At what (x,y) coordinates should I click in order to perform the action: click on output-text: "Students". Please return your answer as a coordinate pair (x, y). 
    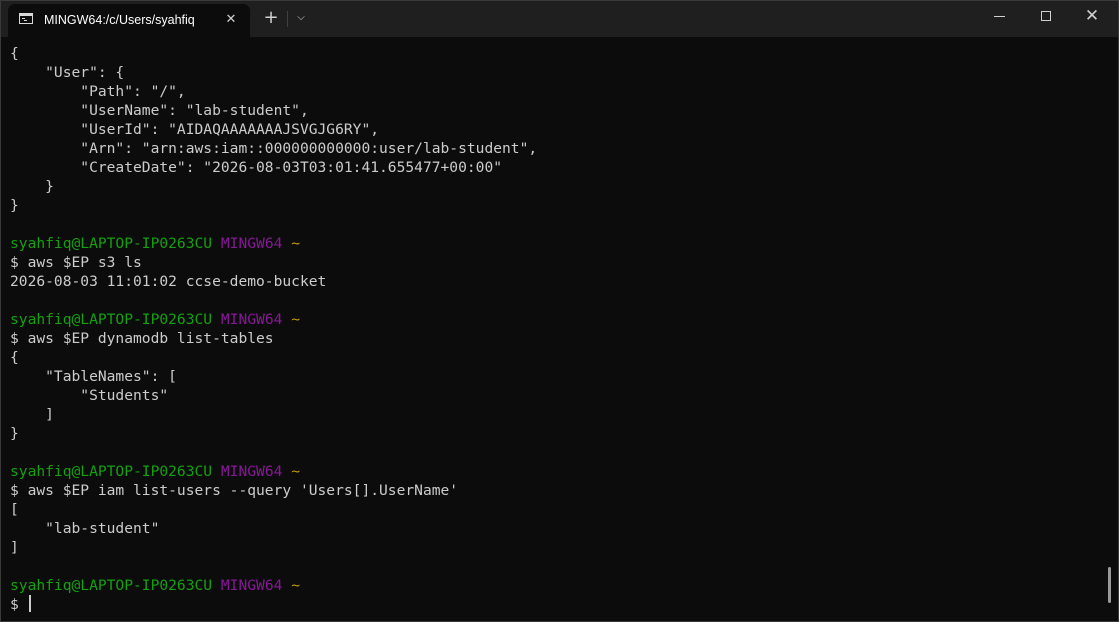
    Looking at the image, I should click on (89, 395).